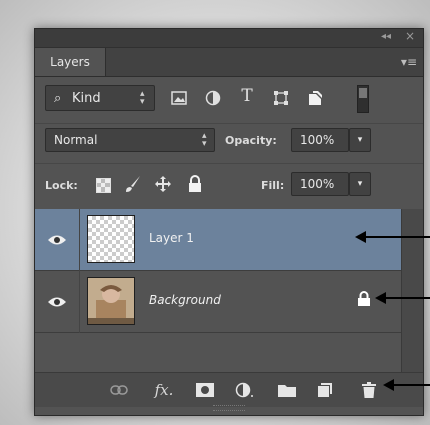  I want to click on adjustment-layer-icon, so click(245, 390).